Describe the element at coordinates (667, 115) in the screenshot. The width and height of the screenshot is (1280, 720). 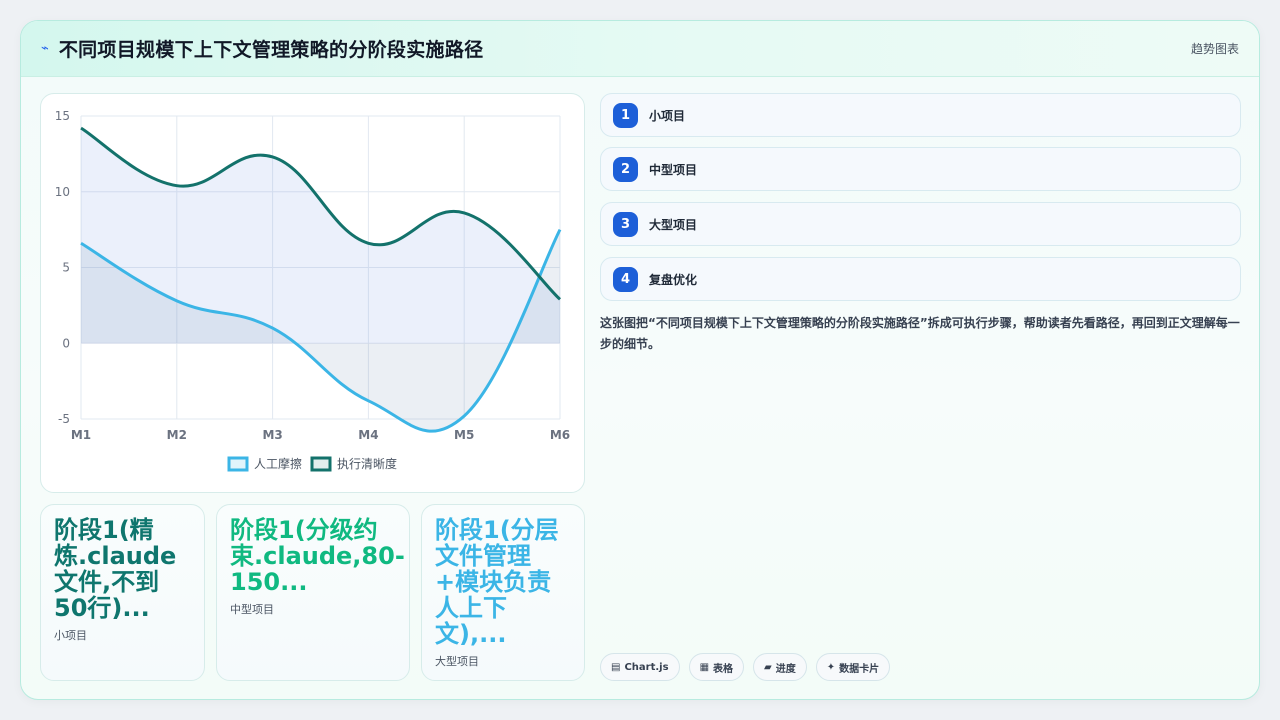
I see `step-label: 小项目` at that location.